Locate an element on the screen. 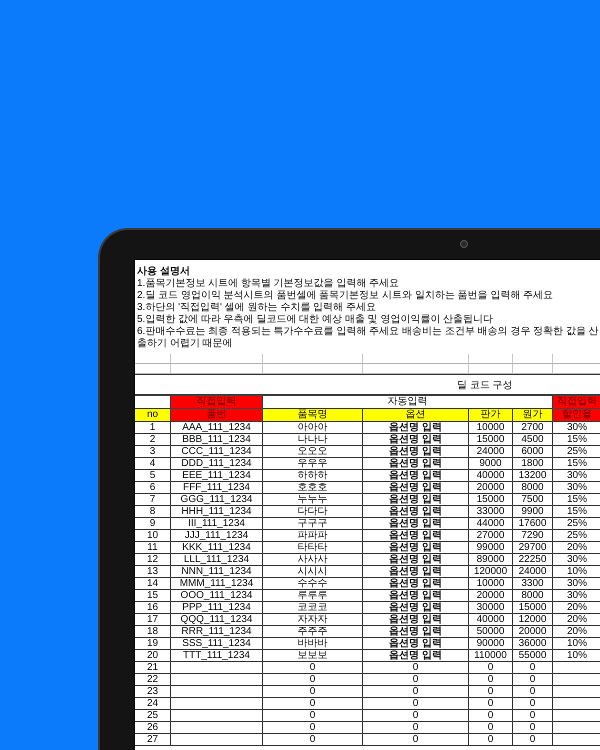  table-cell: BBB_111_1234 is located at coordinates (217, 440).